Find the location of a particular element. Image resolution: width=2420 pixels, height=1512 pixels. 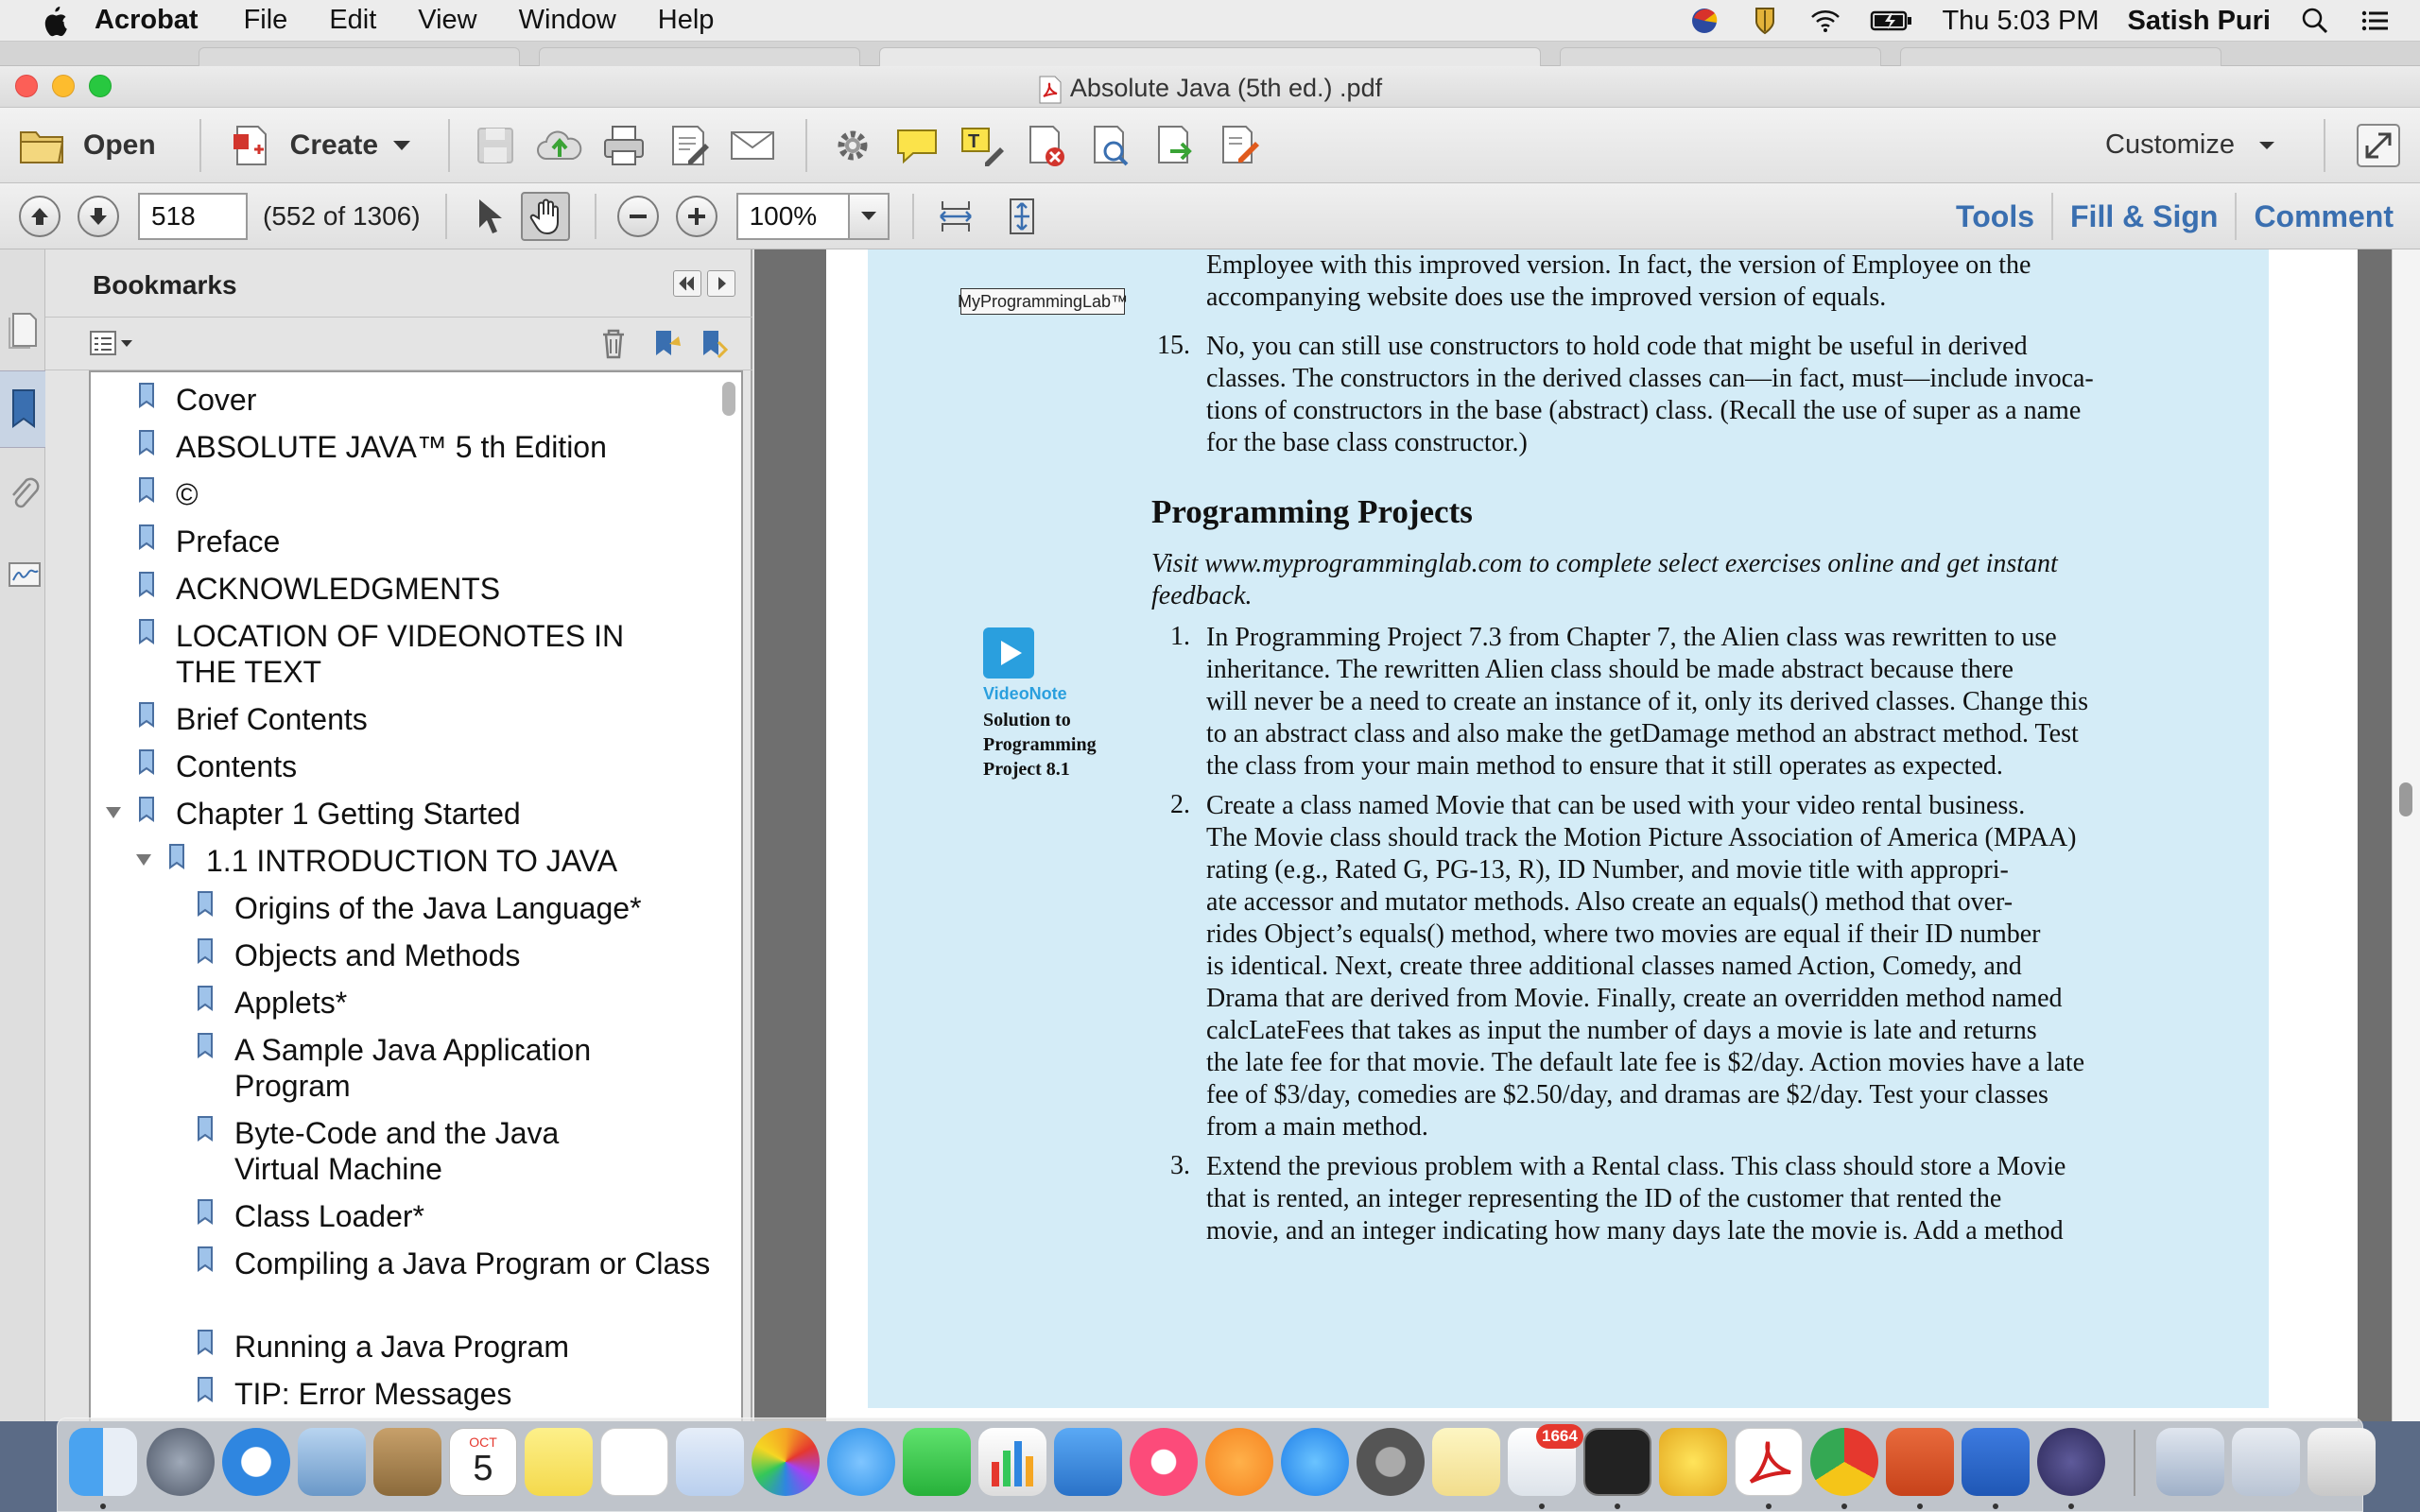

bookmark-item: ABSOLUTE JAVA™ 5 th Edition is located at coordinates (373, 447).